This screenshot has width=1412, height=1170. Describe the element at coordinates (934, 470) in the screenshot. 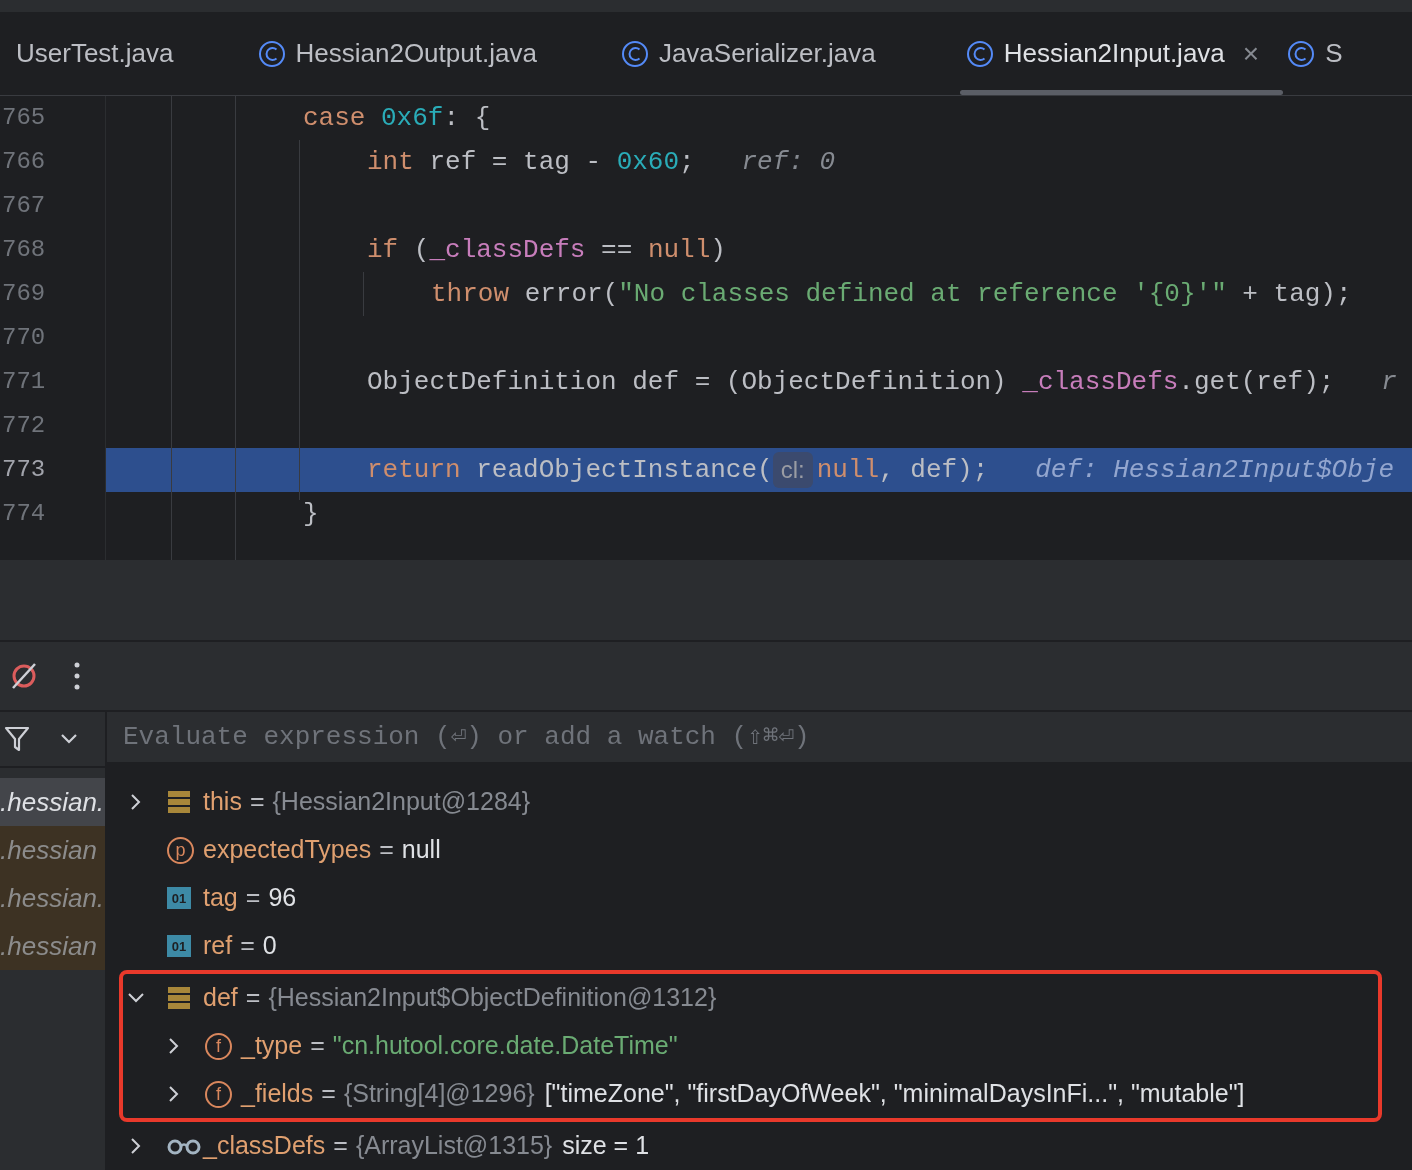

I see `code-token: , def);` at that location.